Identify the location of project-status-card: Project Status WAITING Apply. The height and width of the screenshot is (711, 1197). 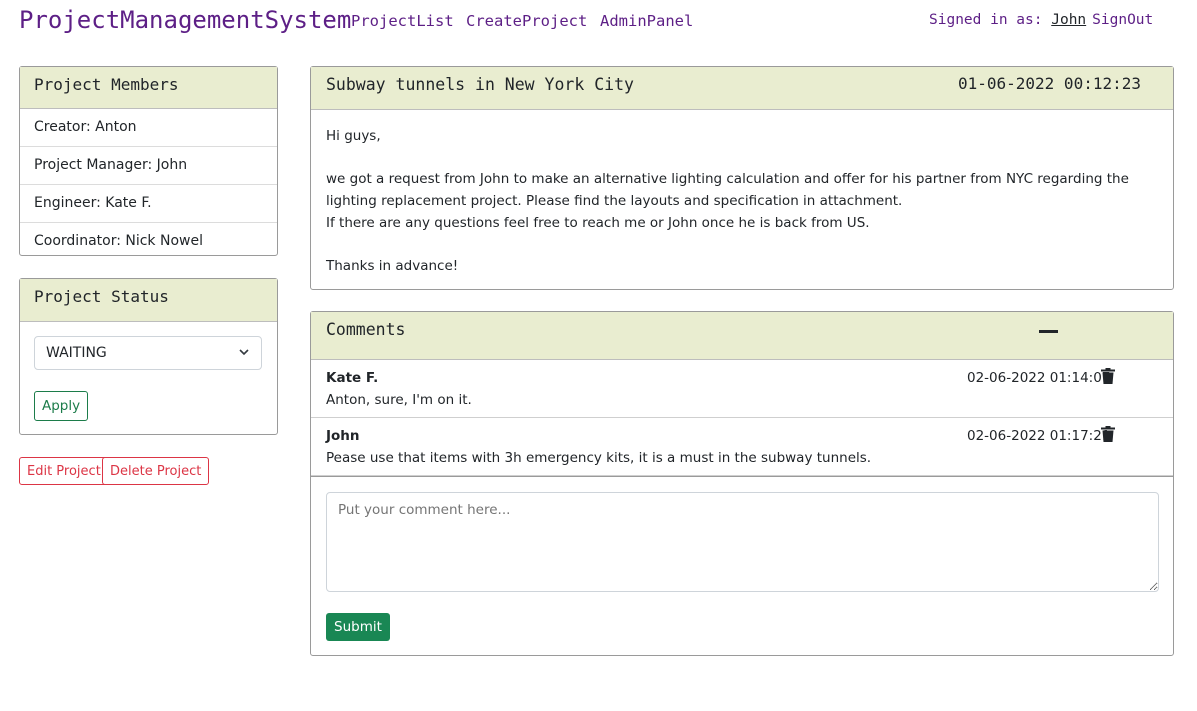
(148, 356).